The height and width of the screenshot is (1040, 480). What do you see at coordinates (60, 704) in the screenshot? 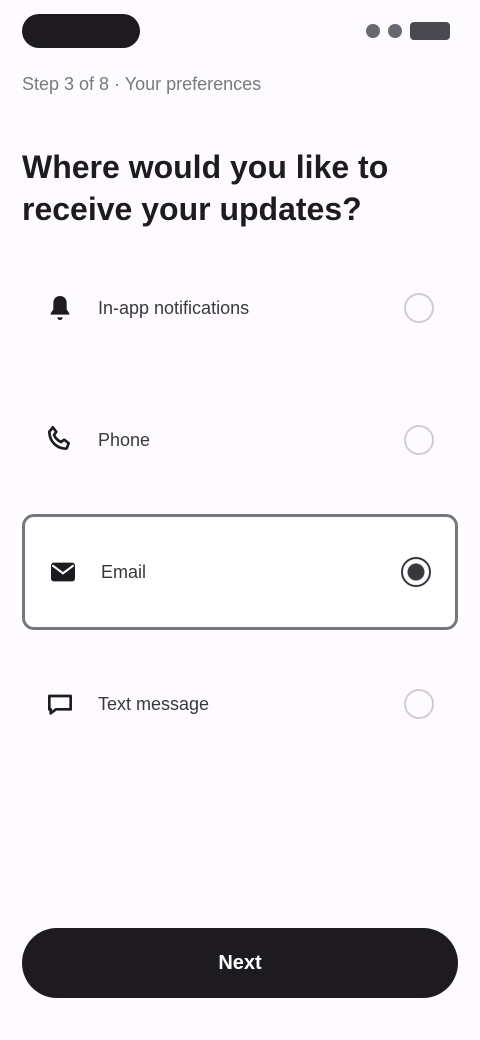
I see `message-icon` at bounding box center [60, 704].